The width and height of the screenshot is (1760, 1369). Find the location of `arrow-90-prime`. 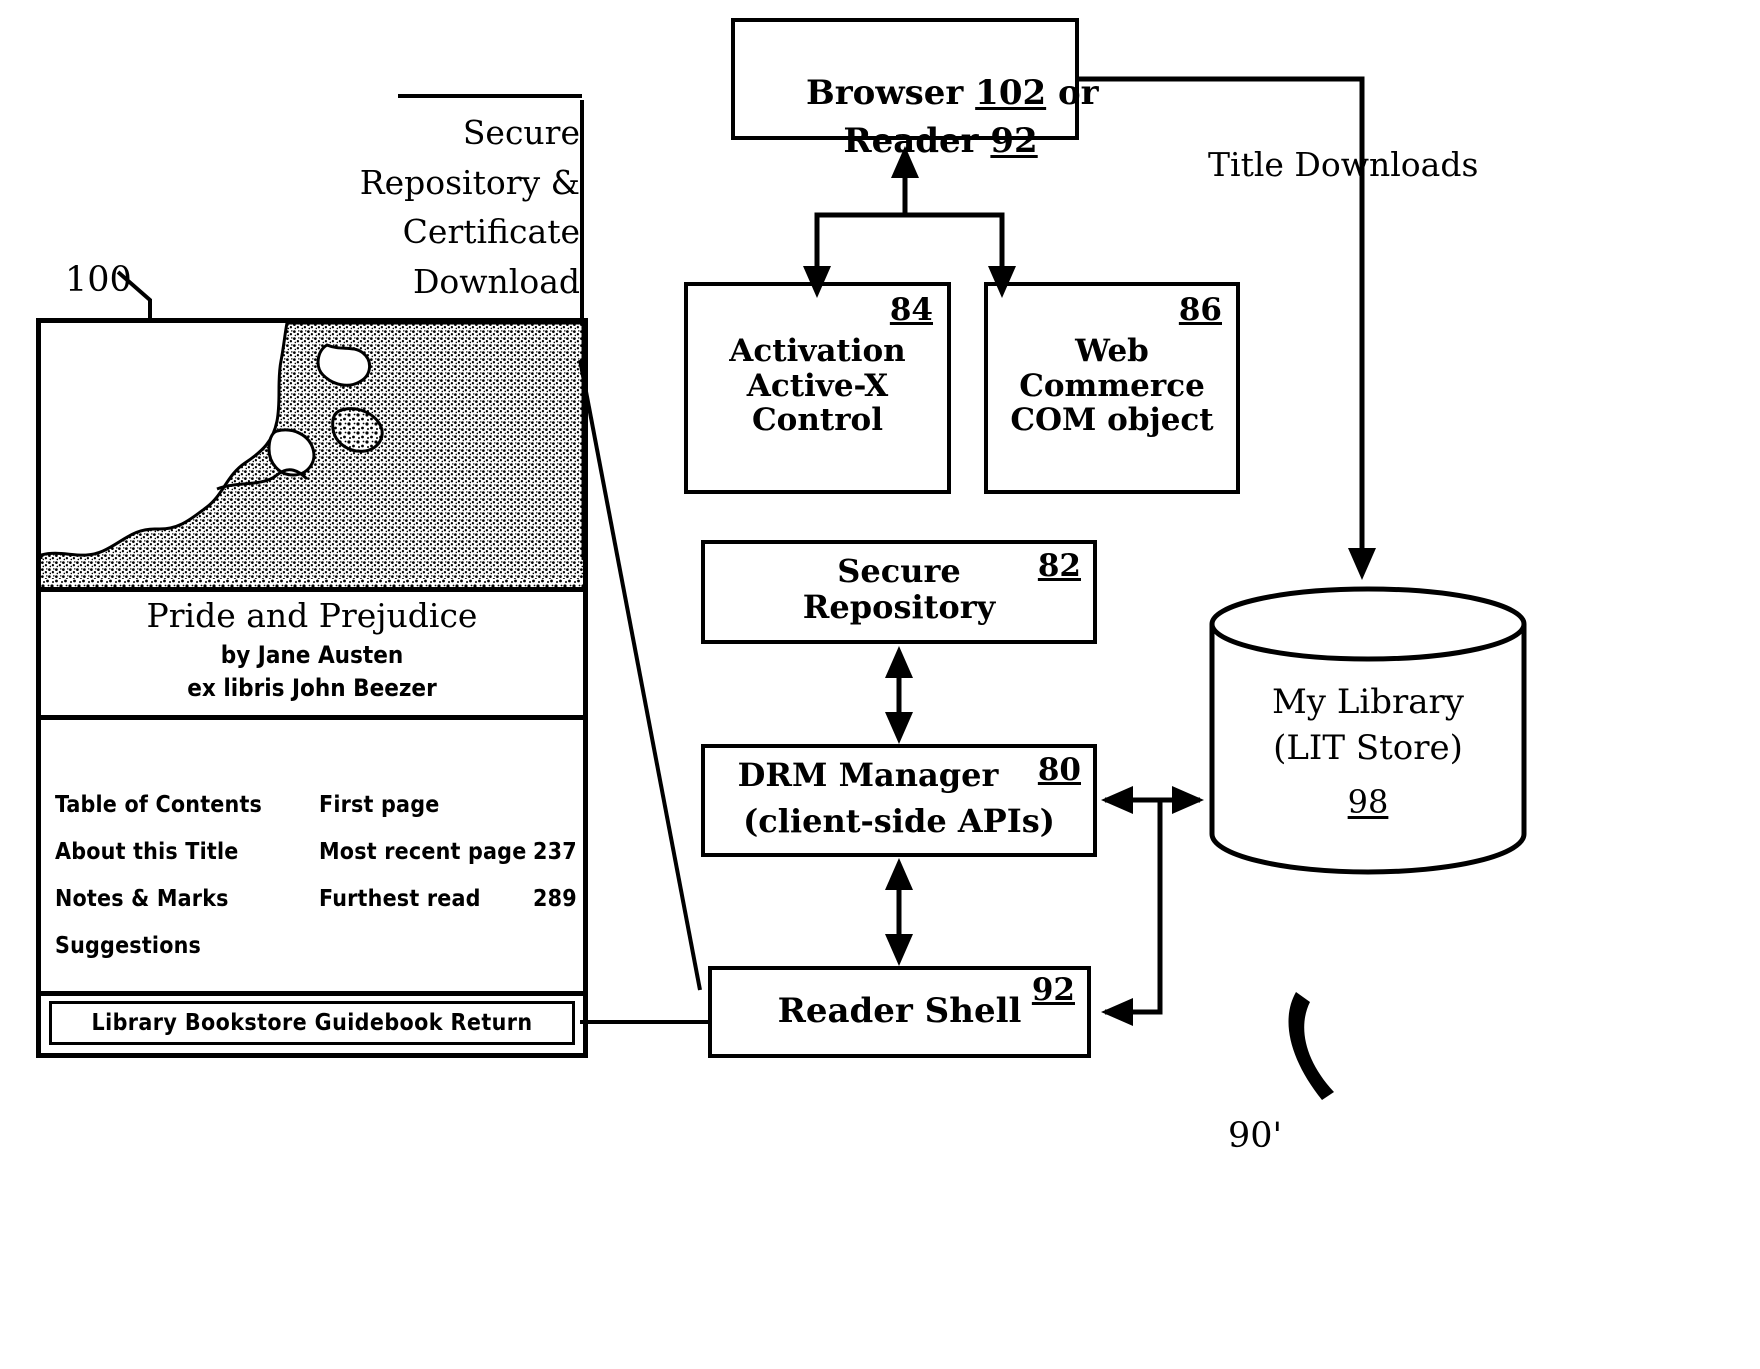

arrow-90-prime is located at coordinates (1311, 1046).